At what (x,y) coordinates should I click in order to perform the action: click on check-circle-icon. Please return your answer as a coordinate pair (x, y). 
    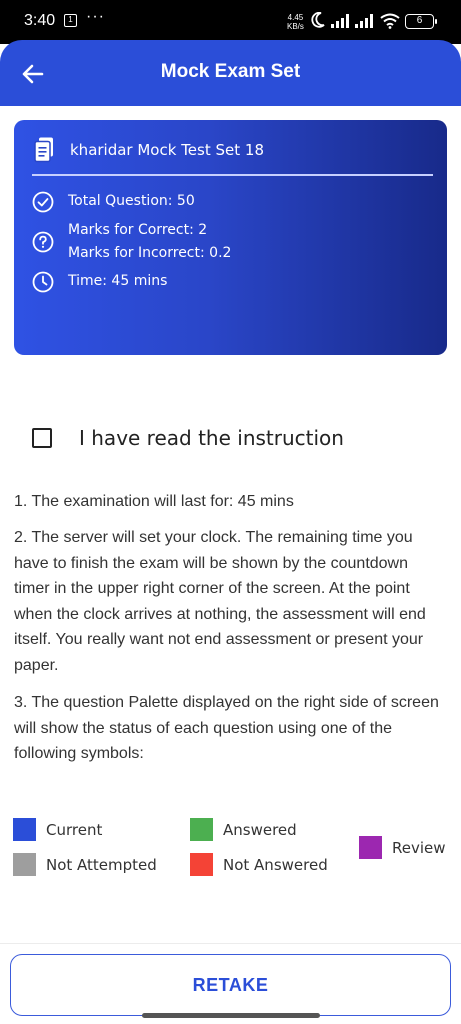
    Looking at the image, I should click on (43, 201).